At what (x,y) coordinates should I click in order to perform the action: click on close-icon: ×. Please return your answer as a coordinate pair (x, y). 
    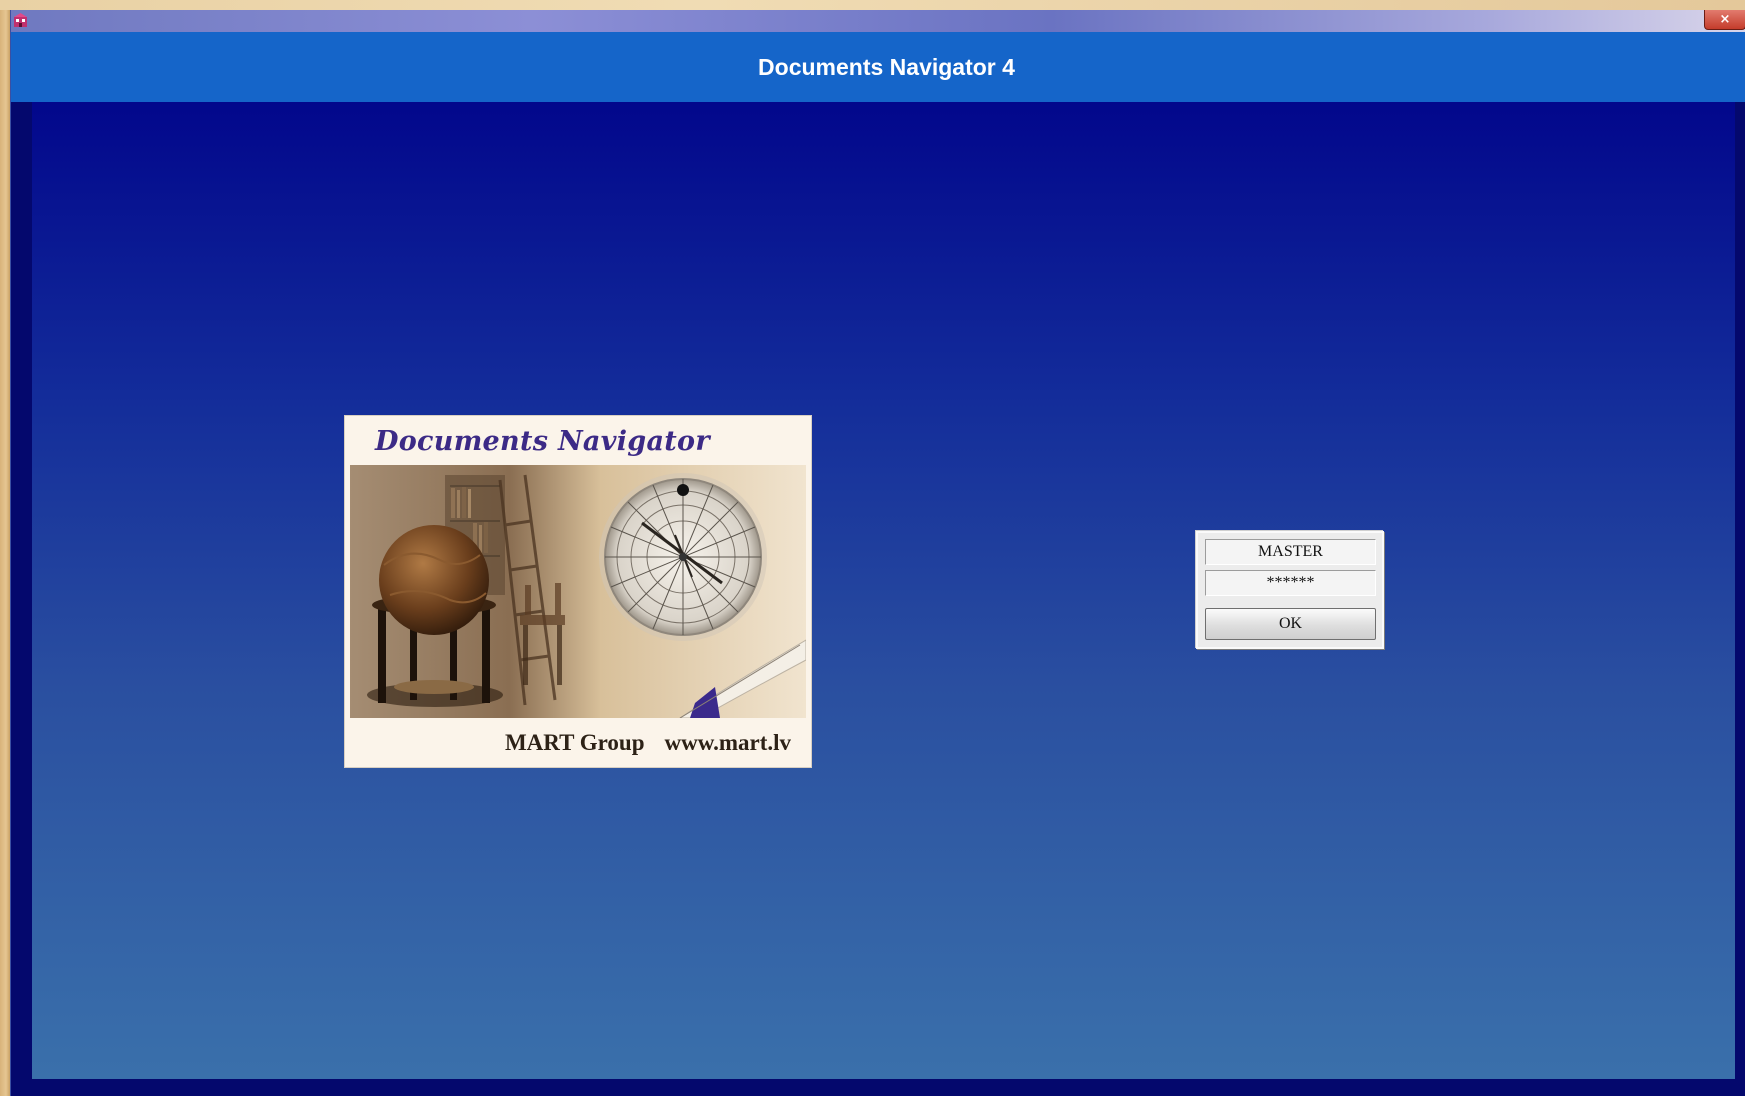
    Looking at the image, I should click on (1725, 19).